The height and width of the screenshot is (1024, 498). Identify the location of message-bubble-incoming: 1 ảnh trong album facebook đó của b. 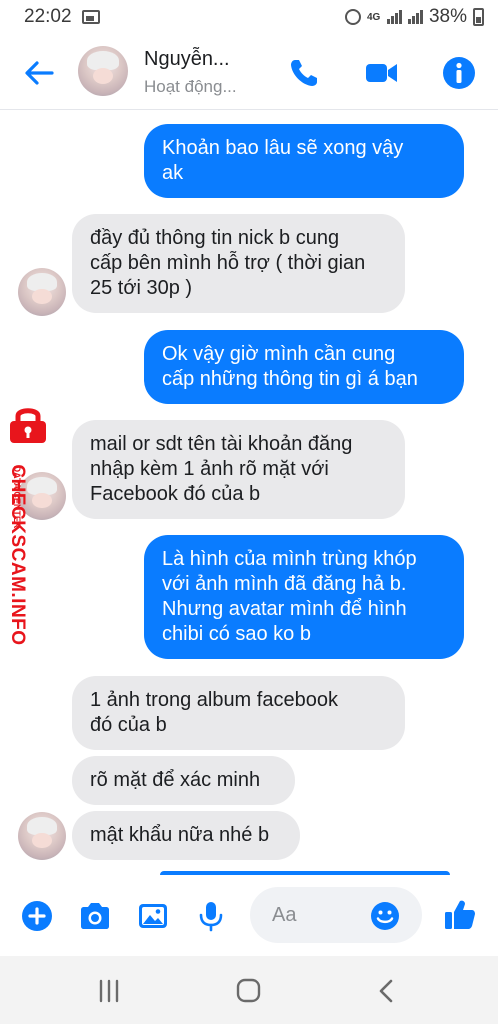
(238, 713).